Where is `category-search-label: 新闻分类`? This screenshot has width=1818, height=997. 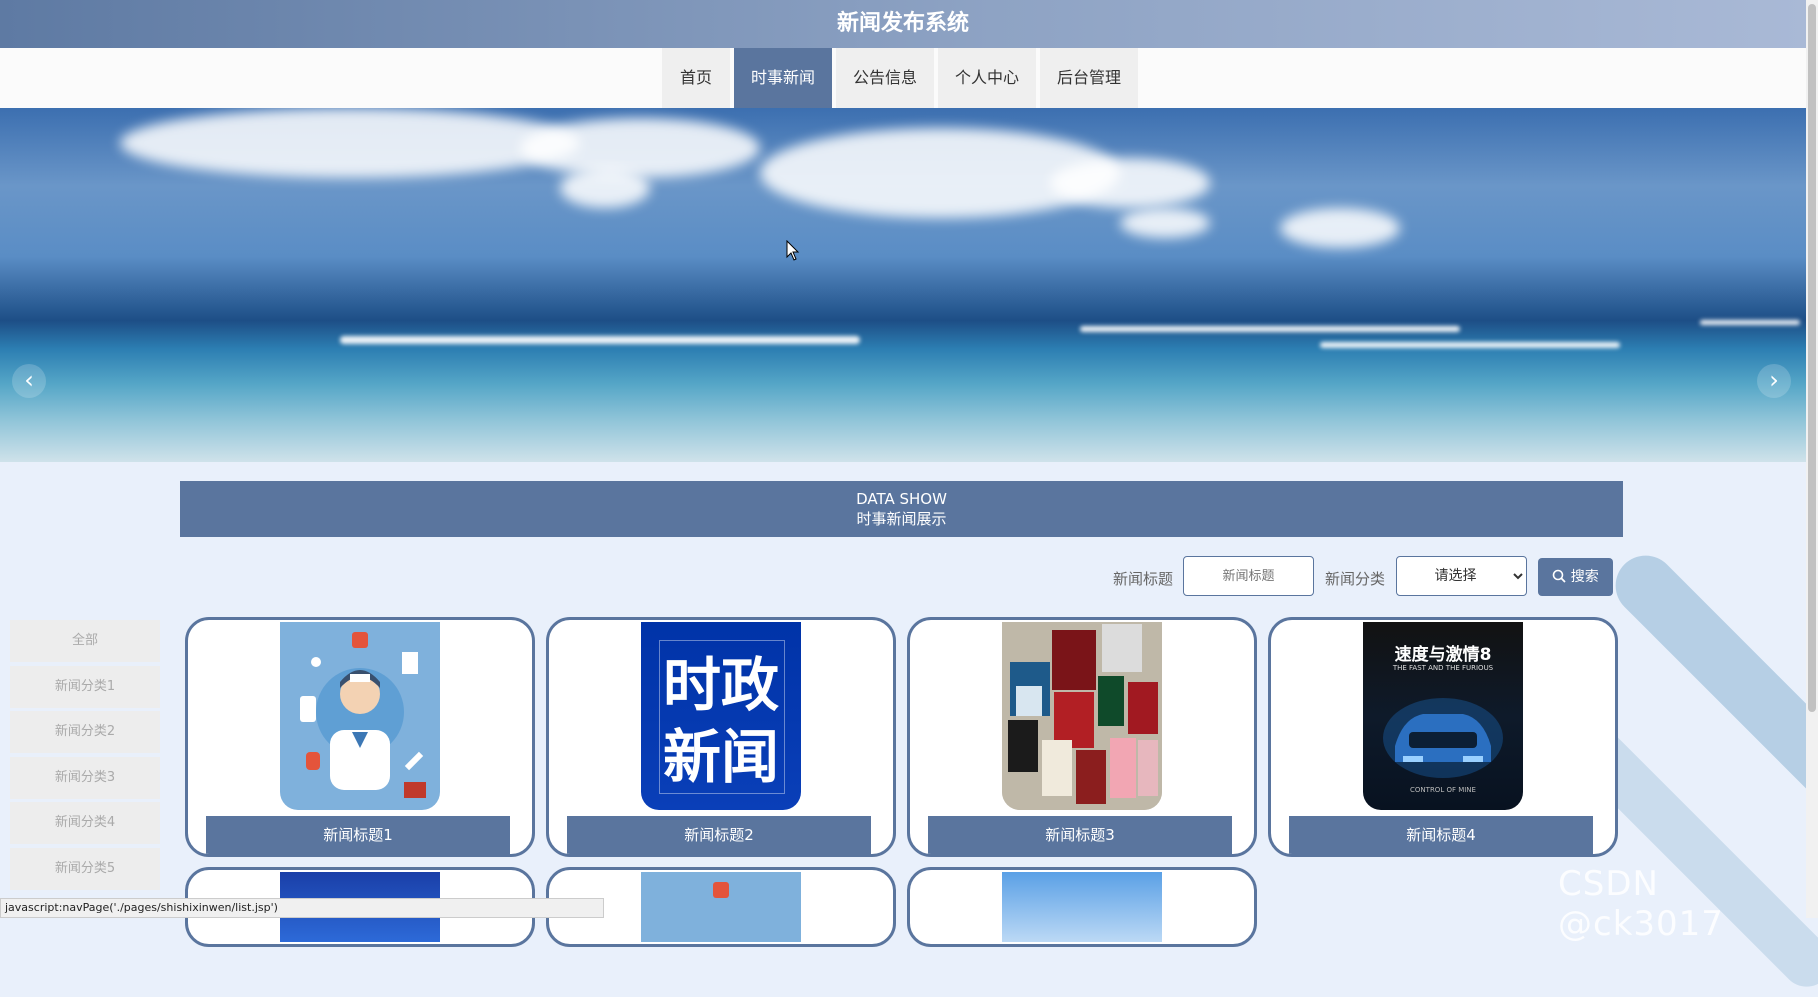 category-search-label: 新闻分类 is located at coordinates (1355, 579).